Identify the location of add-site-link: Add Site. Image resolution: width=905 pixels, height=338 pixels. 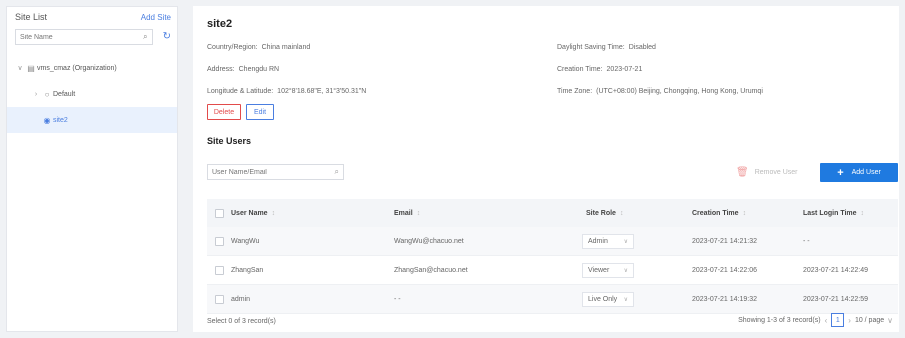
(156, 17).